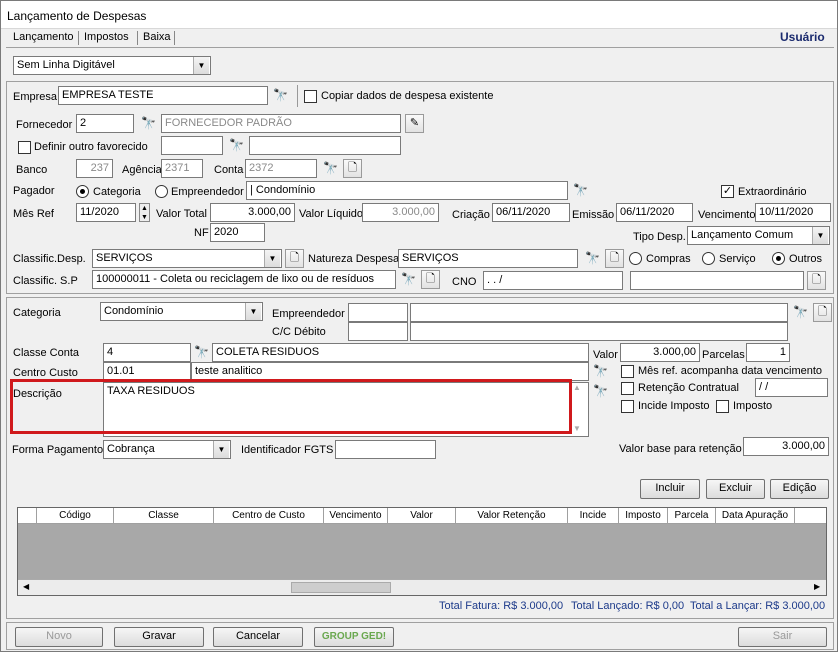 The image size is (838, 652). Describe the element at coordinates (799, 489) in the screenshot. I see `edicao-button: Edição` at that location.